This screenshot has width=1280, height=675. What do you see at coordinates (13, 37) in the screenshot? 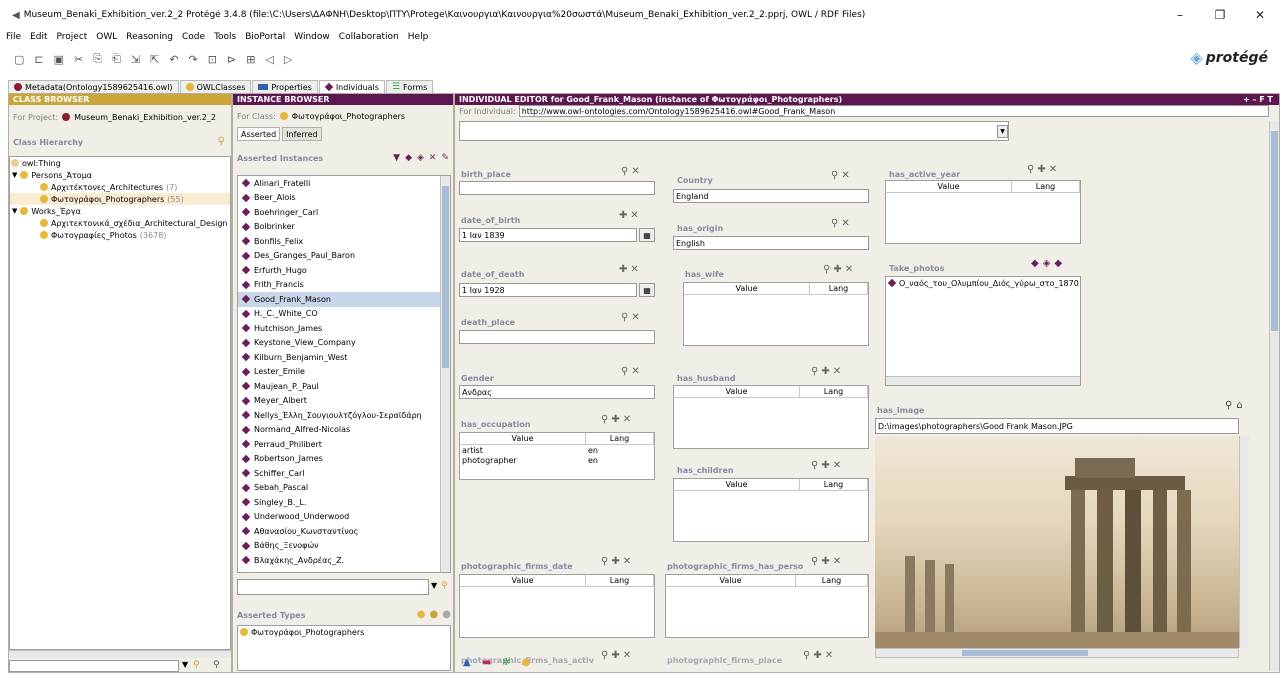
I see `menu-file: File` at bounding box center [13, 37].